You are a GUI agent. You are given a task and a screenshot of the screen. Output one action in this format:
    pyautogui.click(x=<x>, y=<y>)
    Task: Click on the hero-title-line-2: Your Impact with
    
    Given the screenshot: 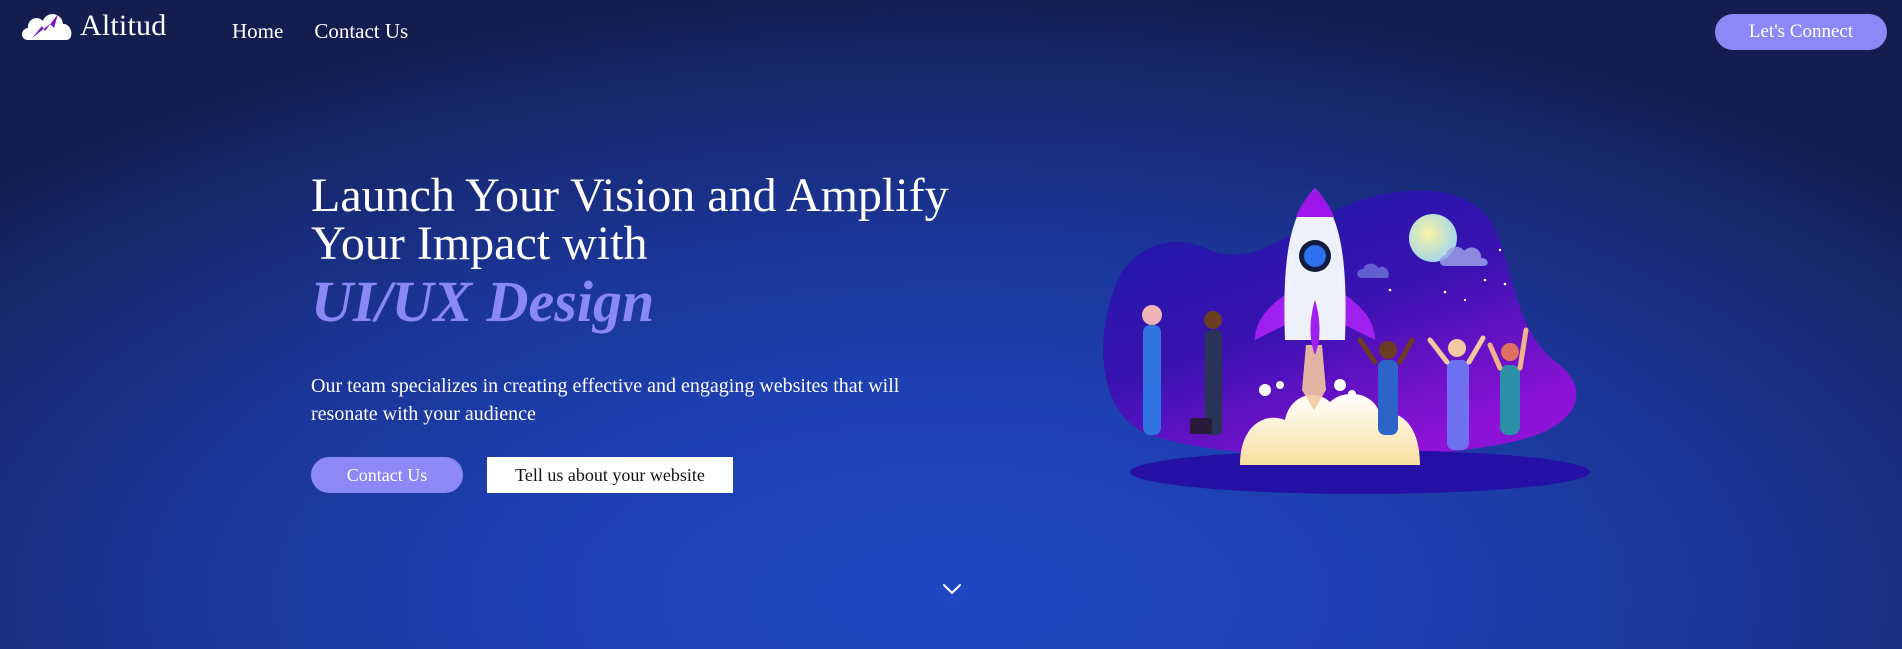 What is the action you would take?
    pyautogui.click(x=479, y=243)
    